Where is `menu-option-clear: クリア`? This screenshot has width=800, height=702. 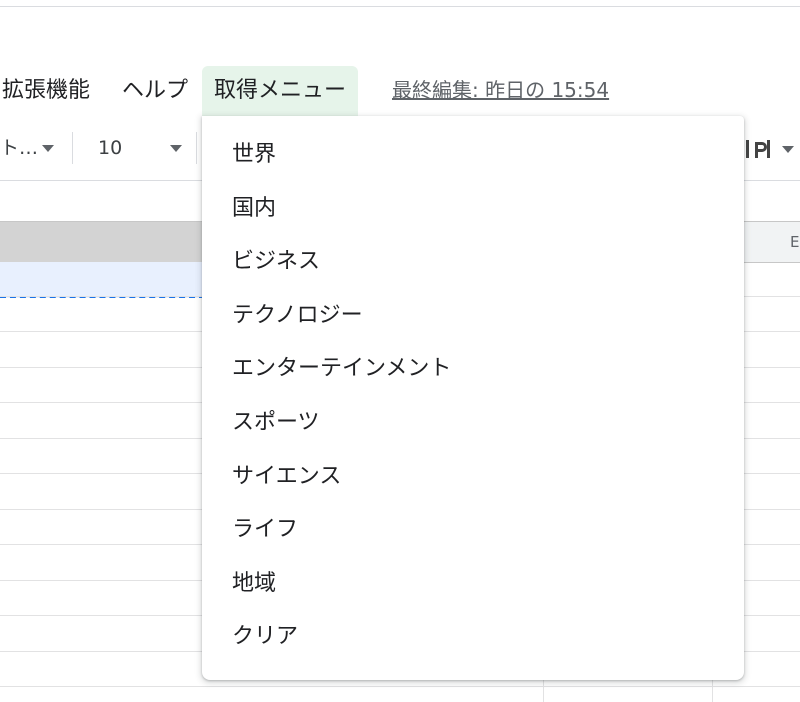
menu-option-clear: クリア is located at coordinates (473, 637).